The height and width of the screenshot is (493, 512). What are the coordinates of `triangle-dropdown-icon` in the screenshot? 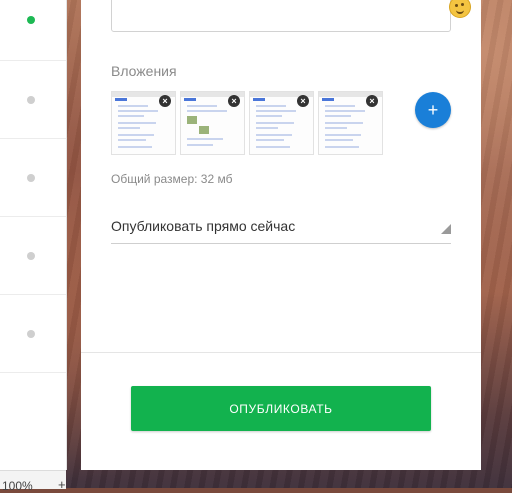 It's located at (446, 229).